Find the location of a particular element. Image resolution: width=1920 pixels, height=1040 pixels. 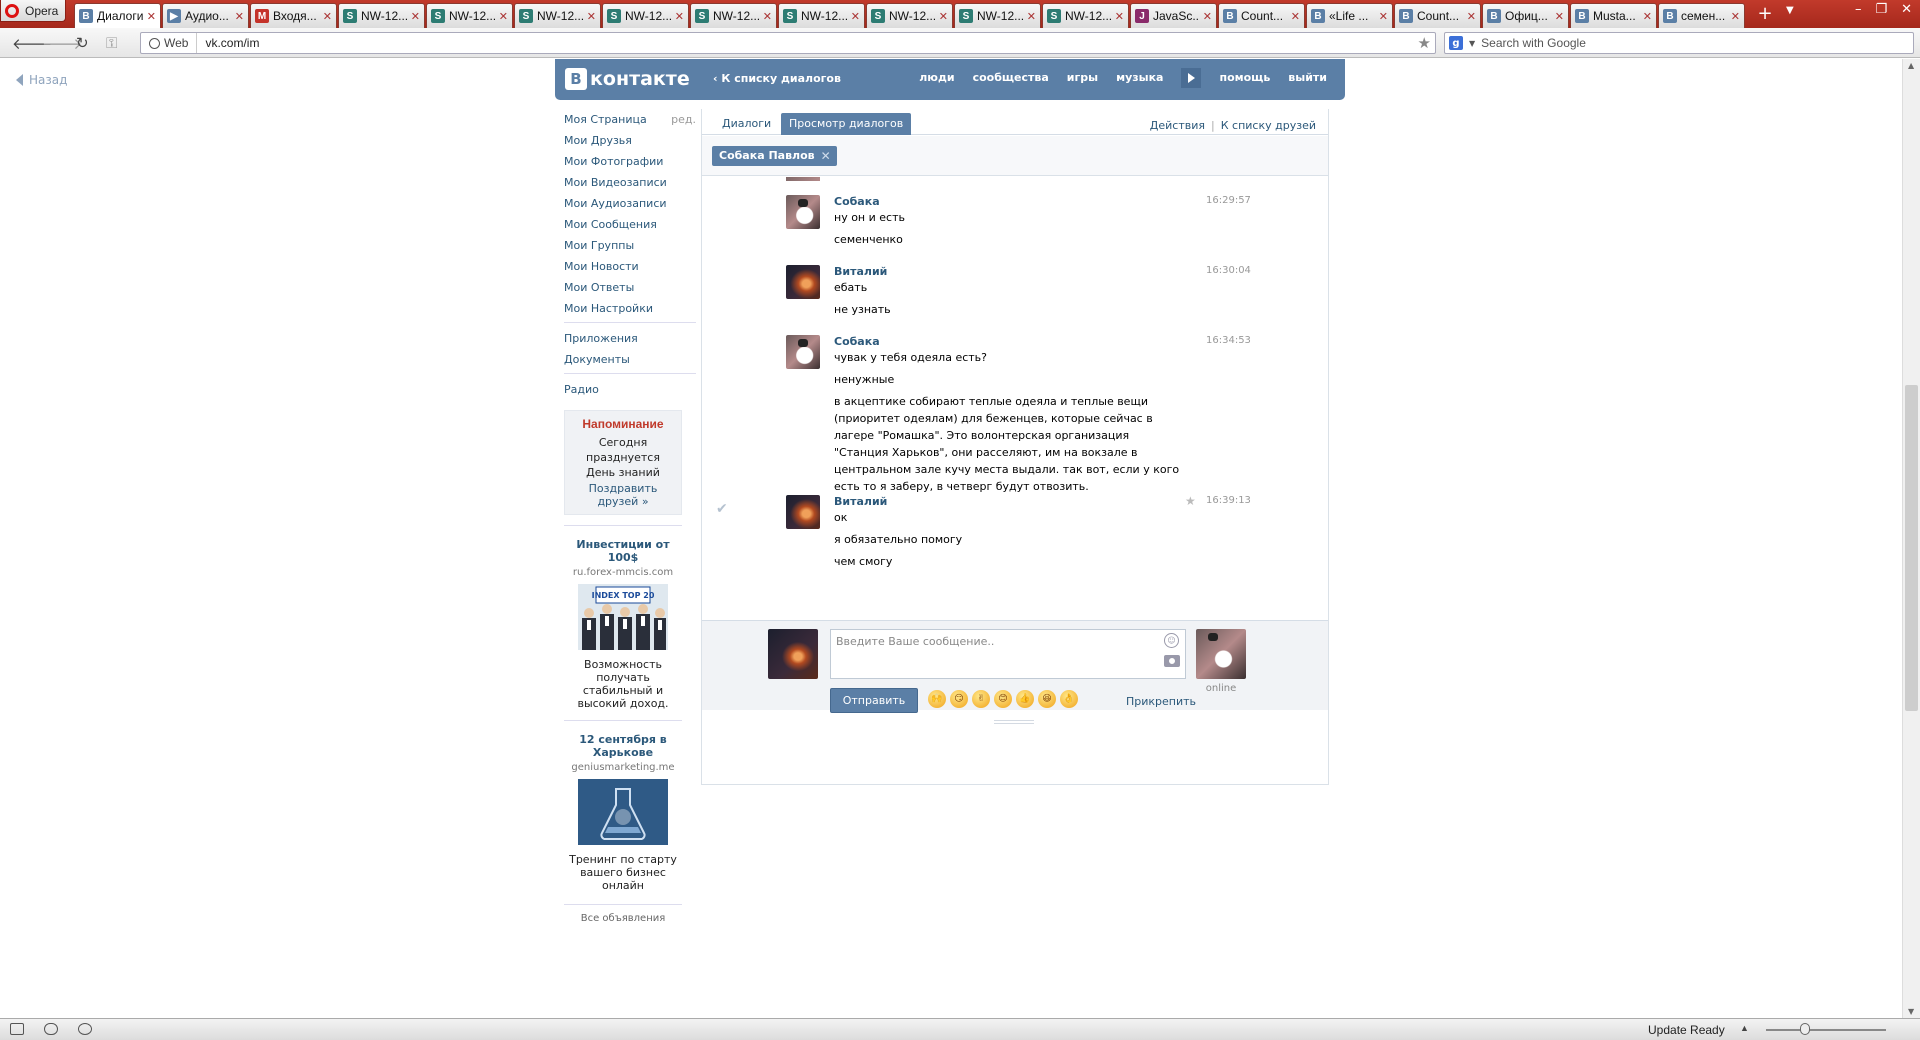

resize-grip is located at coordinates (1014, 722).